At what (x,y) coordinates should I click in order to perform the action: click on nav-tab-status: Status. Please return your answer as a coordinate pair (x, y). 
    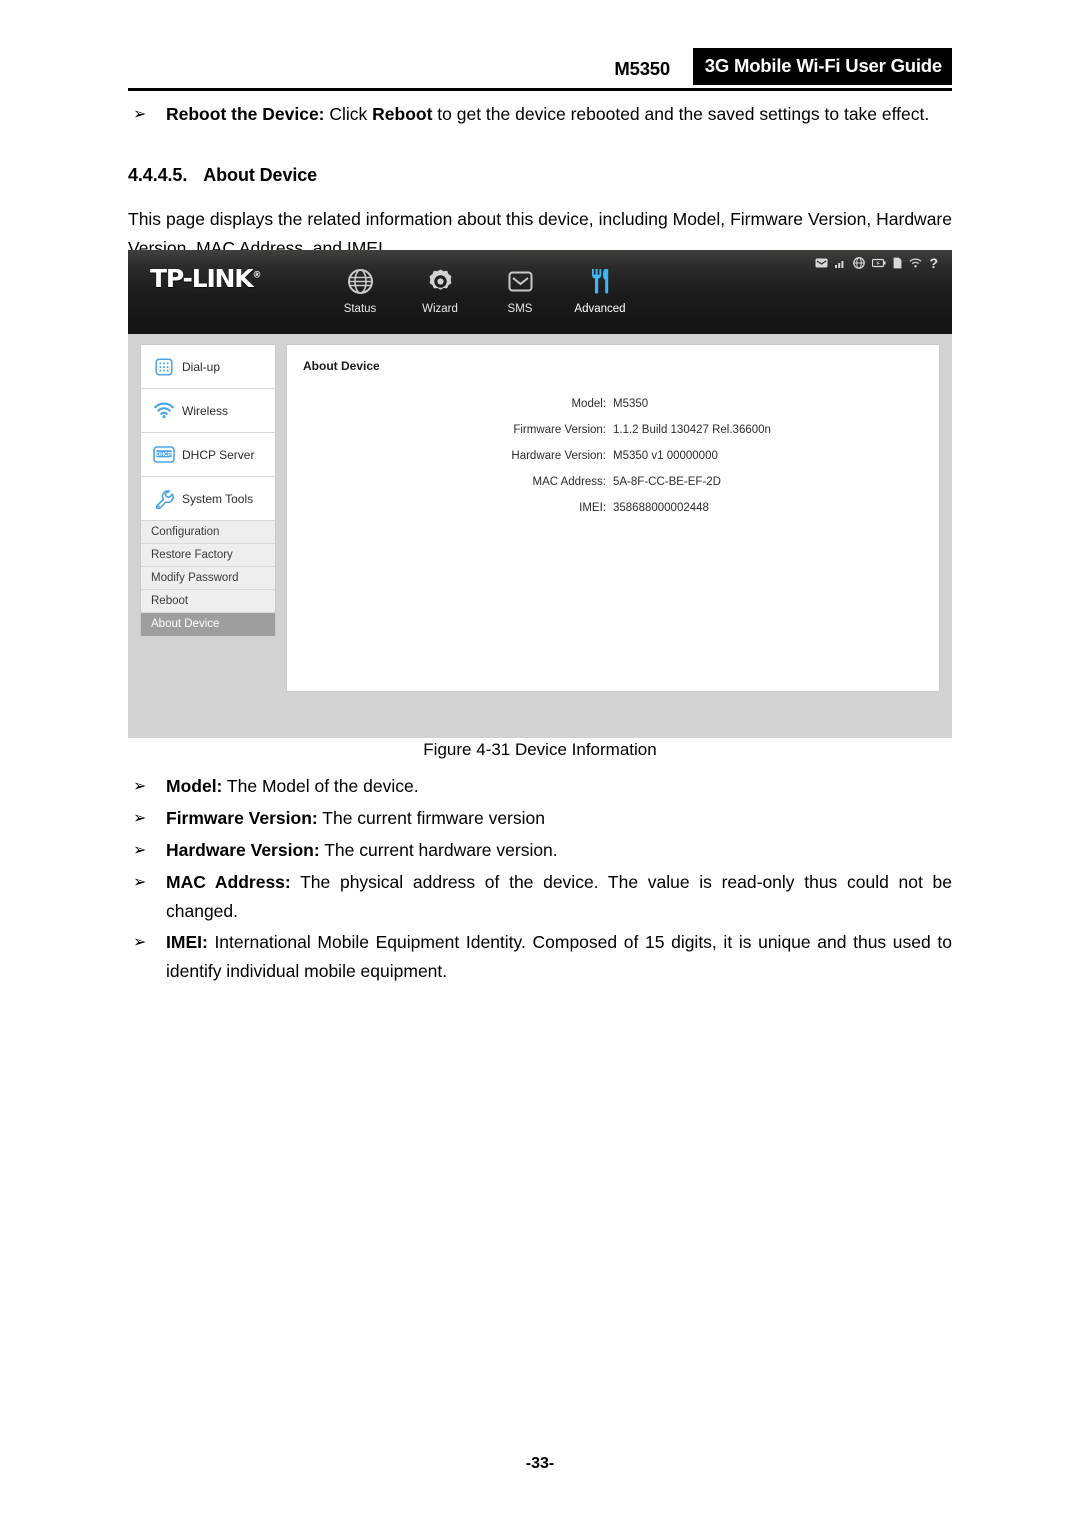
    Looking at the image, I should click on (360, 289).